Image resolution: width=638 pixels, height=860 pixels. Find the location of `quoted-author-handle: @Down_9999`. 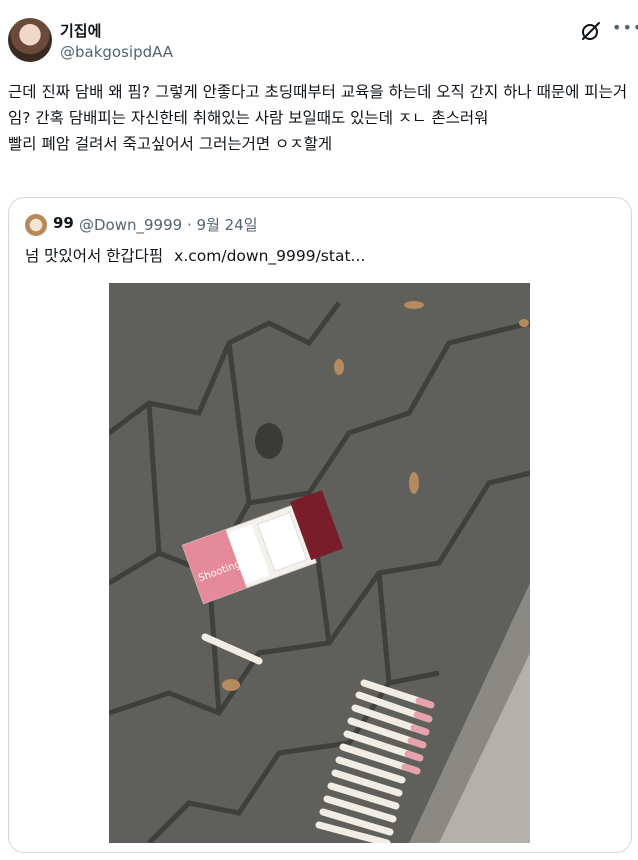

quoted-author-handle: @Down_9999 is located at coordinates (131, 225).